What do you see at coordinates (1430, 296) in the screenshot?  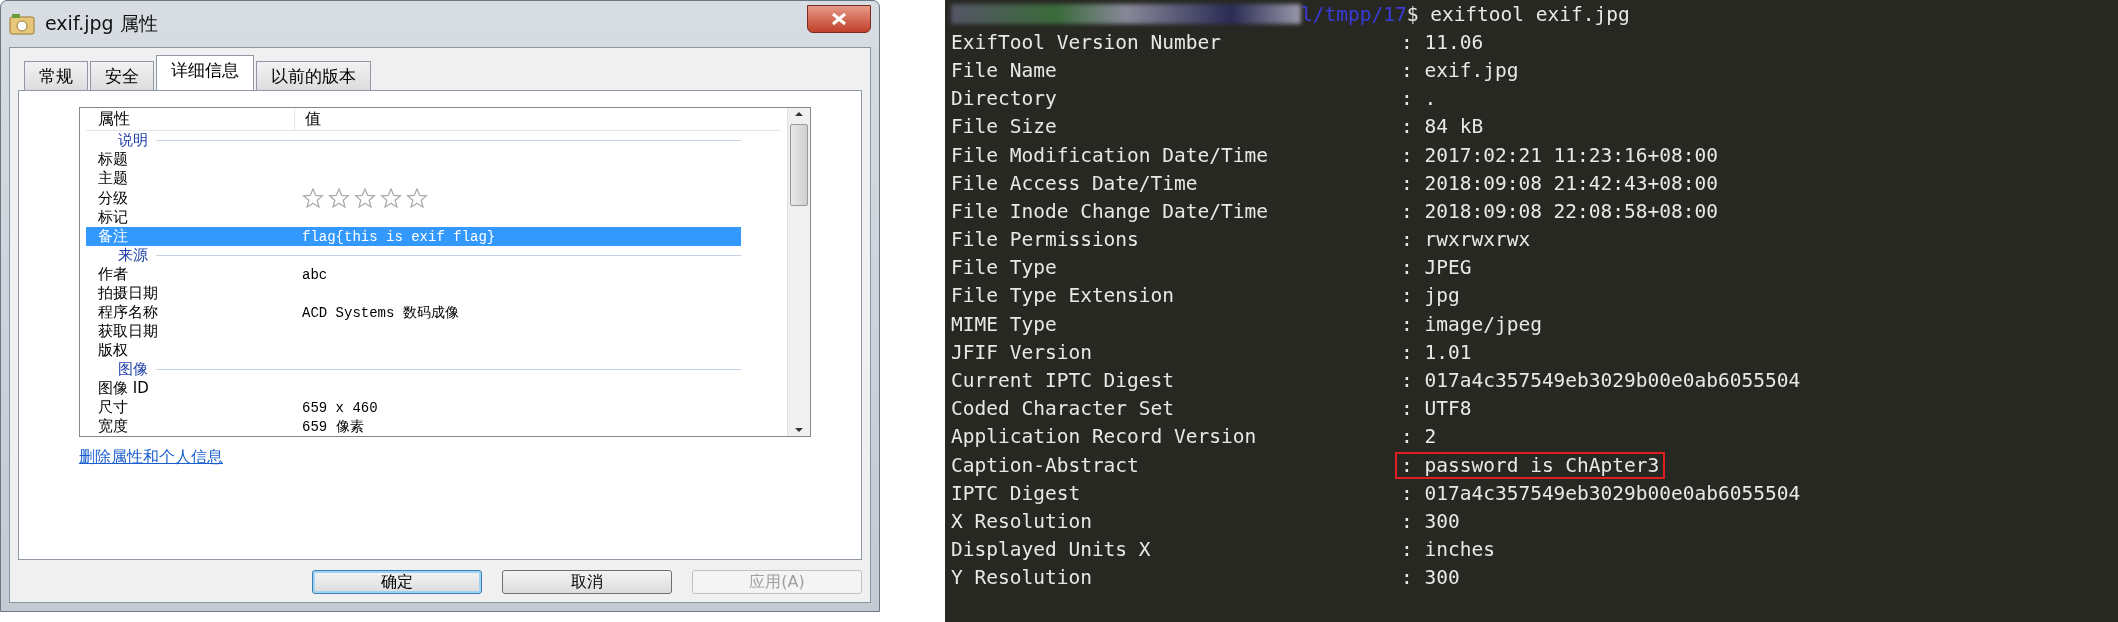 I see `output-value: : jpg` at bounding box center [1430, 296].